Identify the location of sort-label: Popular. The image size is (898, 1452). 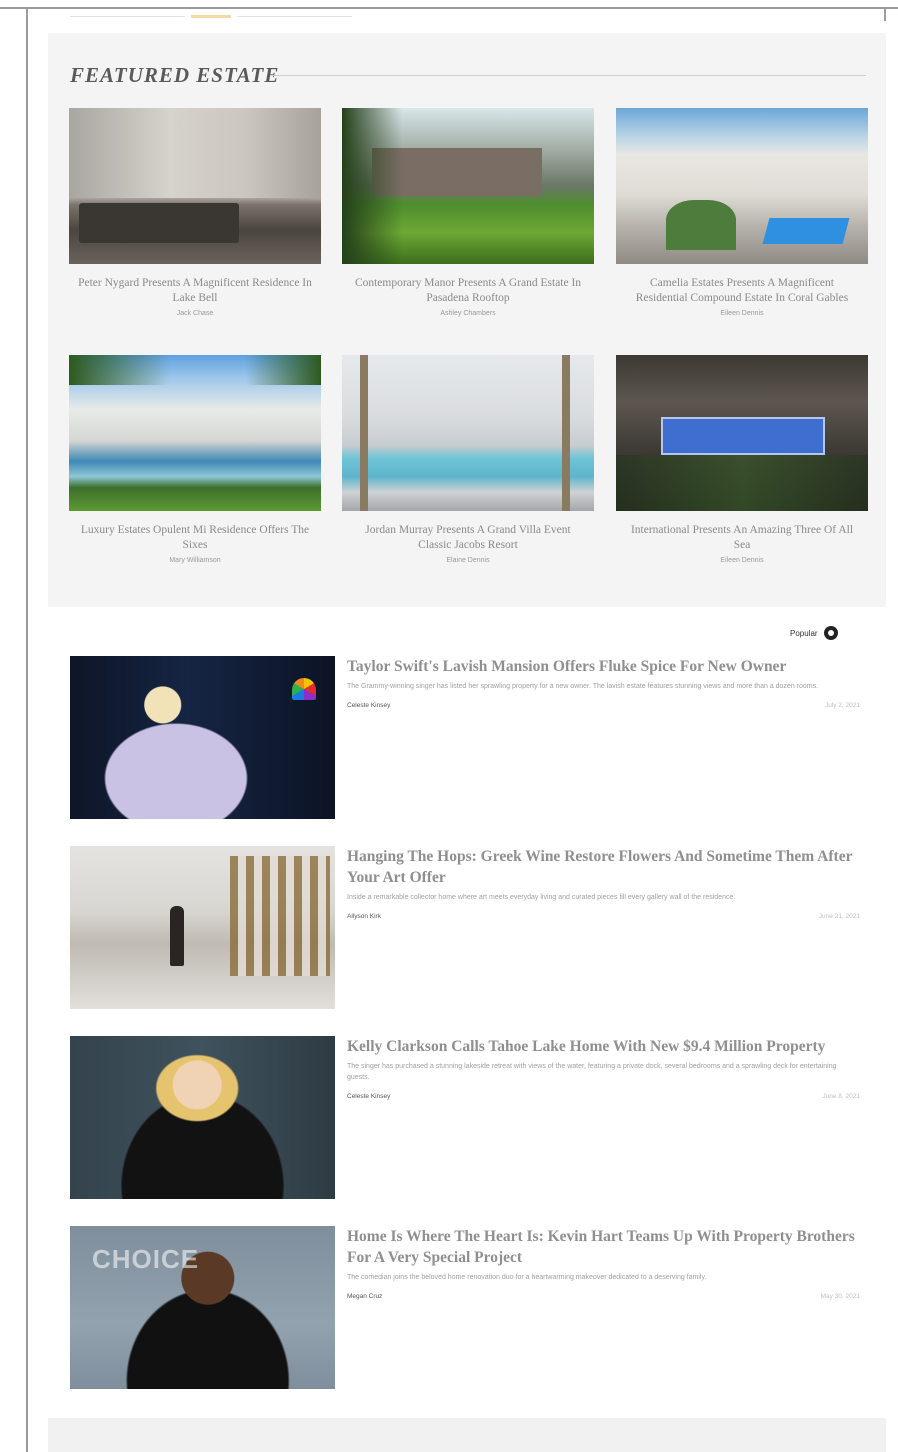
(804, 633).